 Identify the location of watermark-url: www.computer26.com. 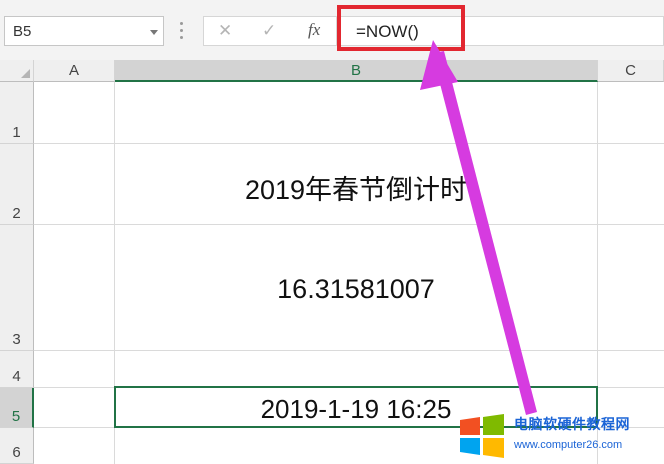
(568, 445).